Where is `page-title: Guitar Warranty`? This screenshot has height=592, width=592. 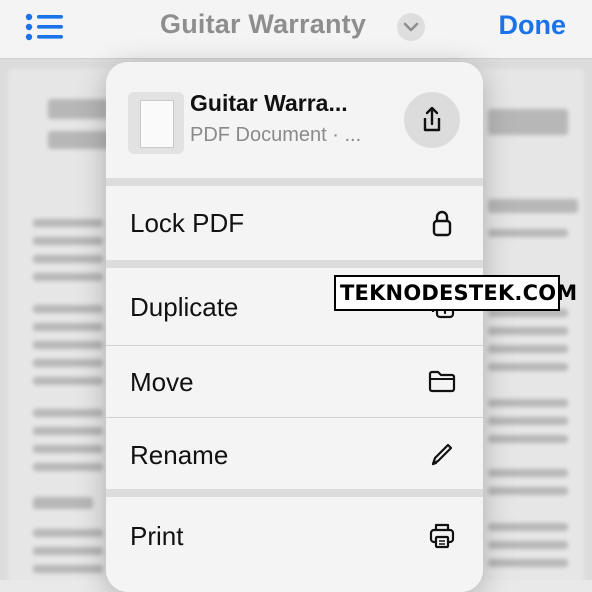 page-title: Guitar Warranty is located at coordinates (263, 24).